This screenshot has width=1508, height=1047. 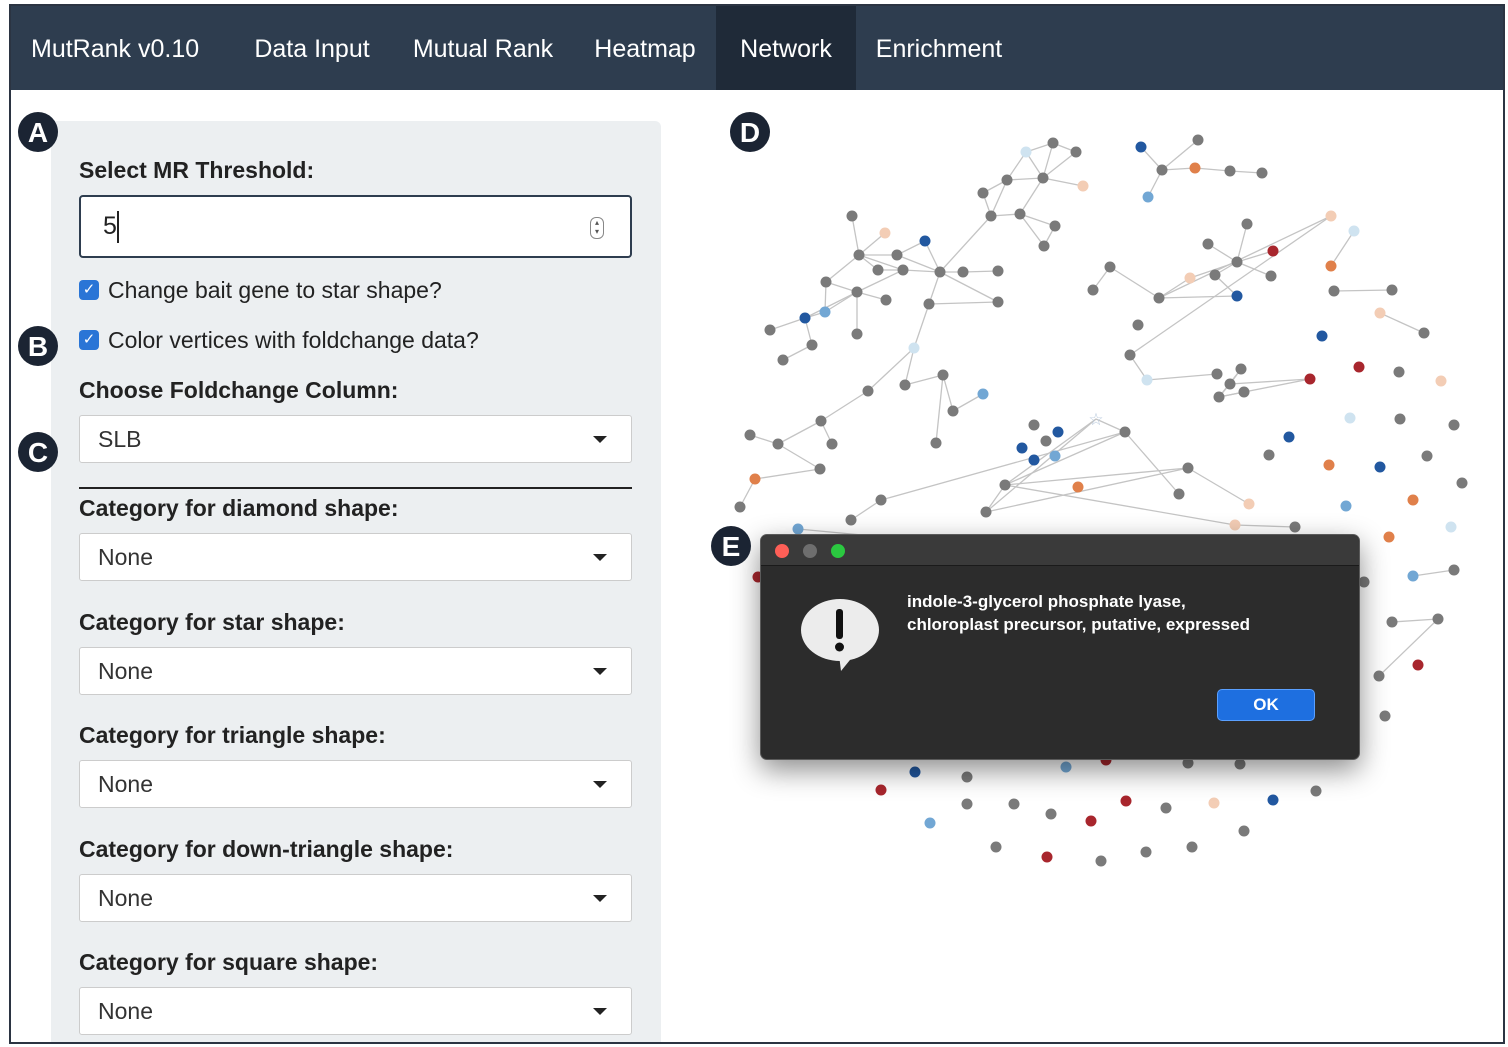 What do you see at coordinates (1095, 420) in the screenshot?
I see `bait-gene-star-icon: ☆` at bounding box center [1095, 420].